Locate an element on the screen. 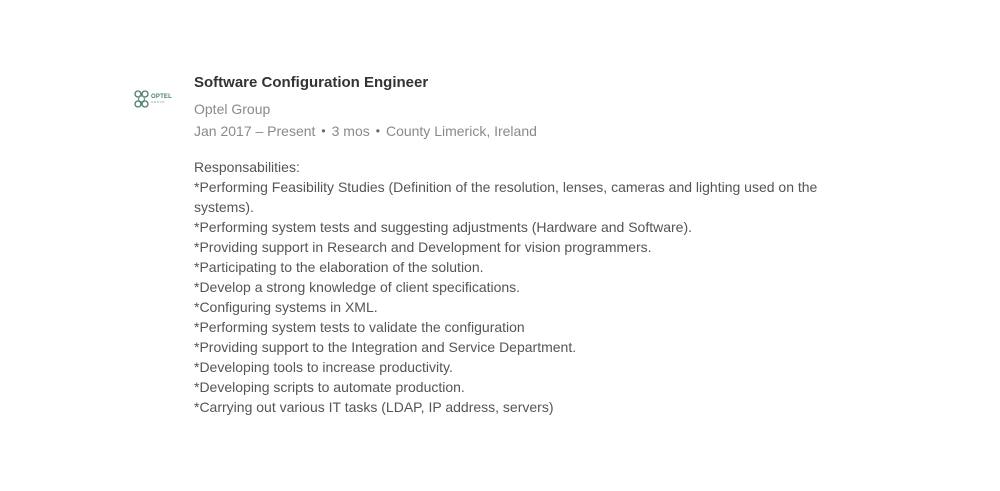  company-logo: OPTEL GROUP is located at coordinates (158, 99).